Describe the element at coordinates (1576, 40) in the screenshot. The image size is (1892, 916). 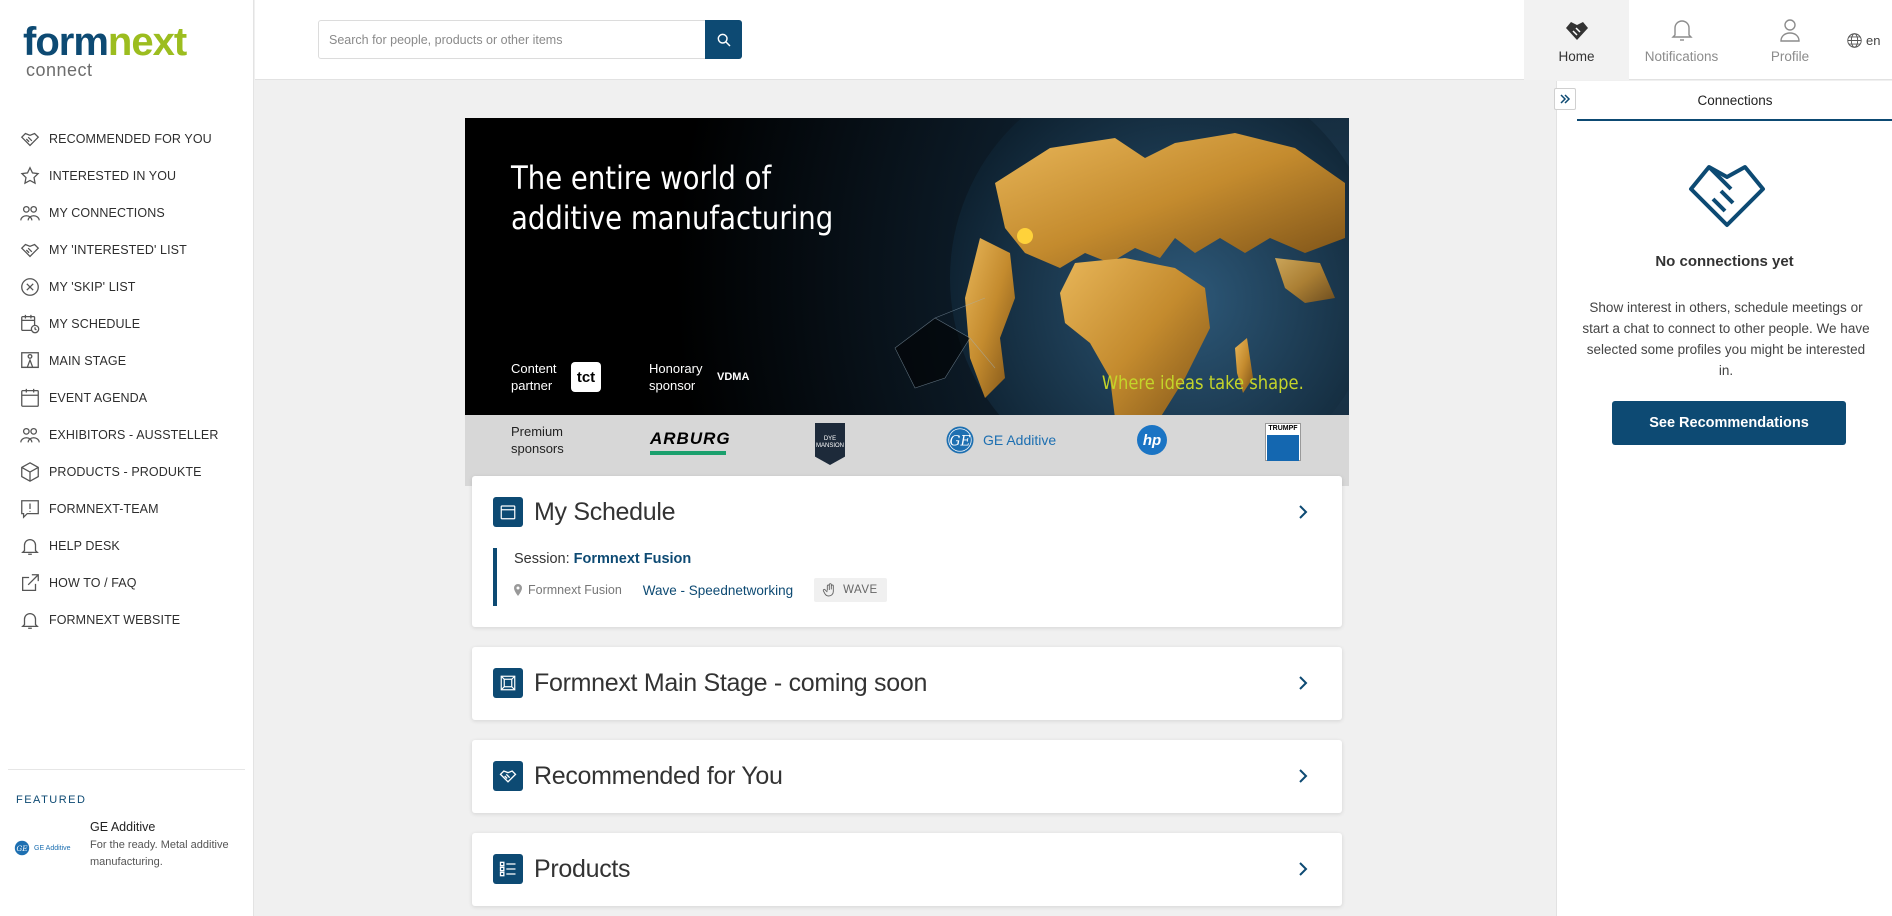
I see `nav-home: Home` at that location.